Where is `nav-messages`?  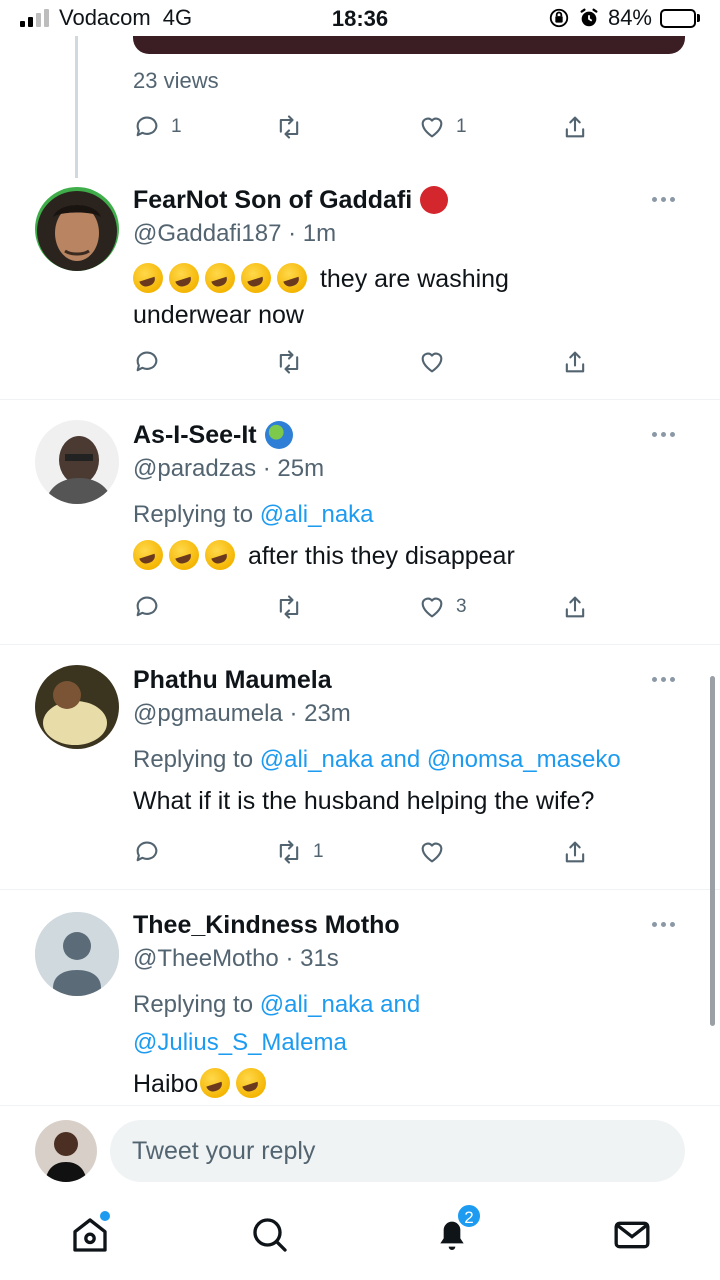
nav-messages is located at coordinates (632, 1235).